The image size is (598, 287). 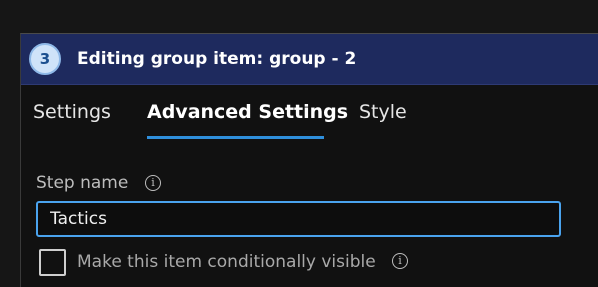 What do you see at coordinates (247, 112) in the screenshot?
I see `tab-advanced-settings: Advanced Settings` at bounding box center [247, 112].